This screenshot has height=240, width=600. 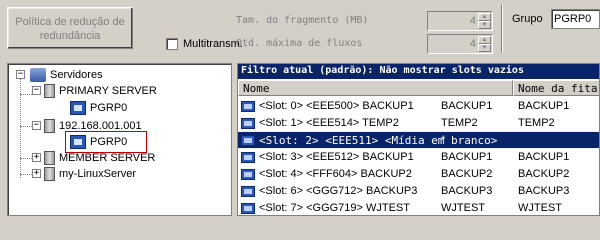 What do you see at coordinates (213, 44) in the screenshot?
I see `multiplex-label: Multitransm.` at bounding box center [213, 44].